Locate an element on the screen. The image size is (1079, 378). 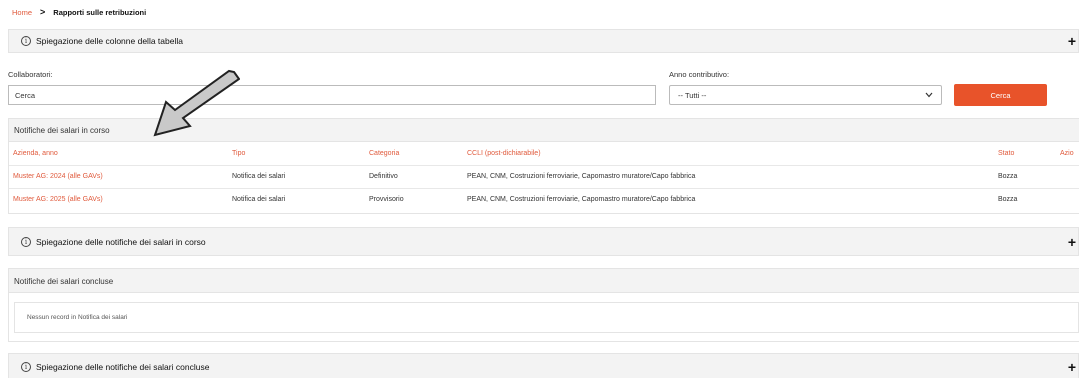
category-cell: Provvisorio is located at coordinates (414, 199).